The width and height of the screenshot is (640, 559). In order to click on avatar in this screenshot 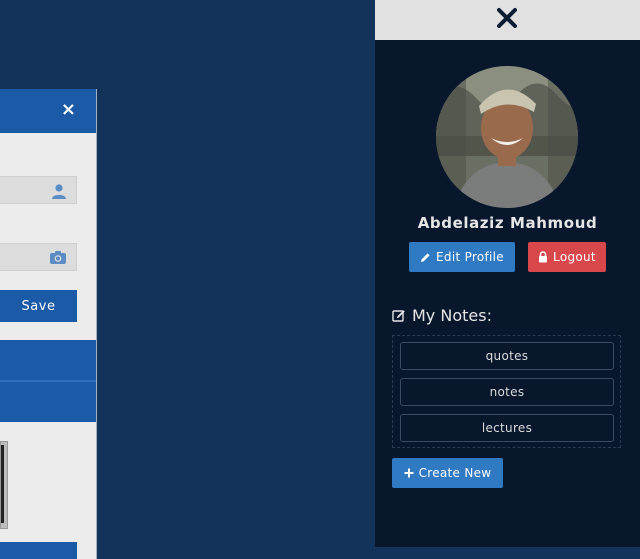, I will do `click(507, 137)`.